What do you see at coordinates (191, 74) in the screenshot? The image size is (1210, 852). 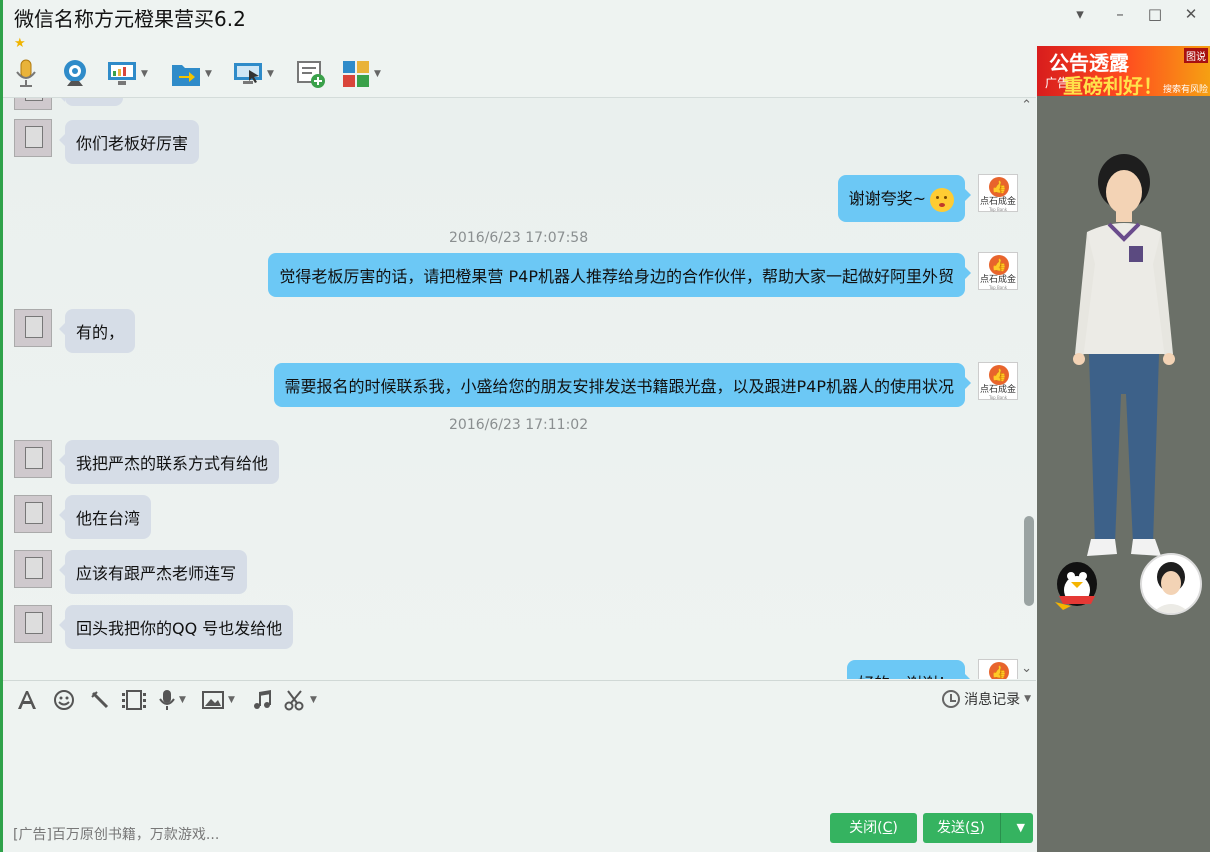 I see `file-transfer-button: ▼` at bounding box center [191, 74].